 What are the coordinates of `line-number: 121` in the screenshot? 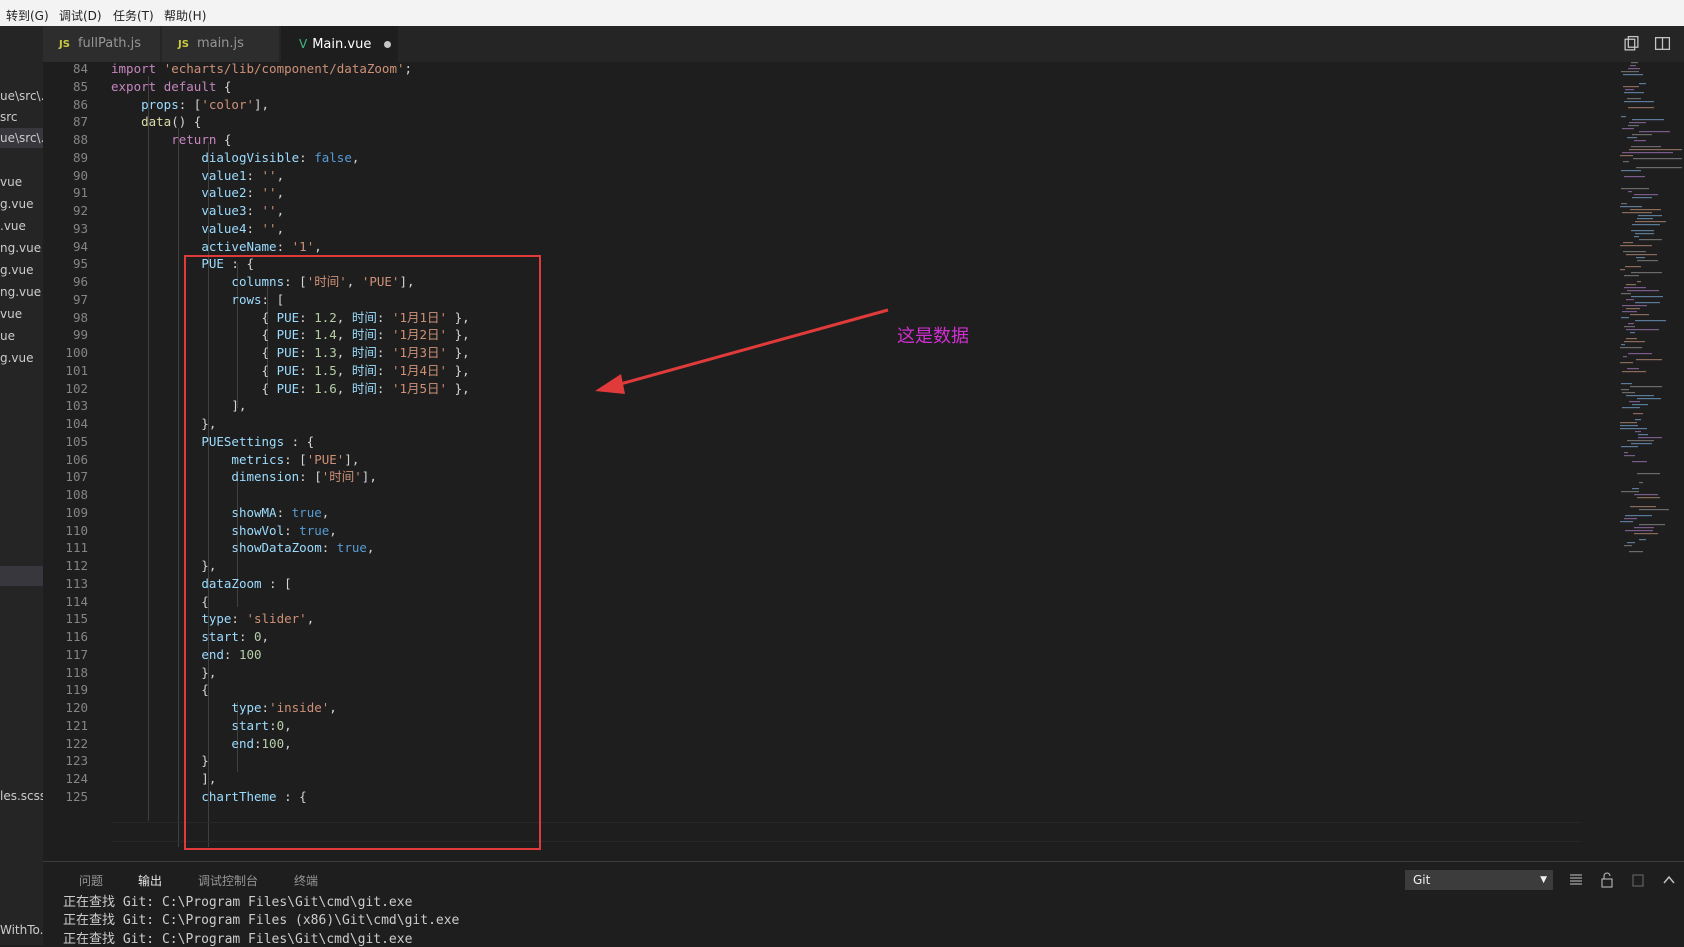 It's located at (76, 725).